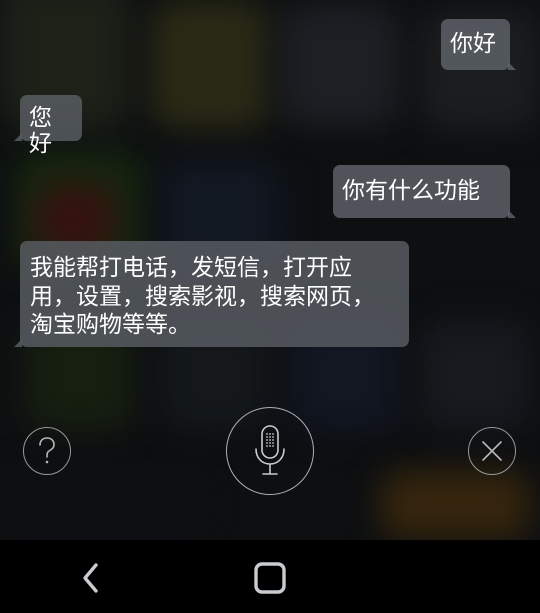 This screenshot has width=540, height=613. I want to click on home-square-icon, so click(270, 578).